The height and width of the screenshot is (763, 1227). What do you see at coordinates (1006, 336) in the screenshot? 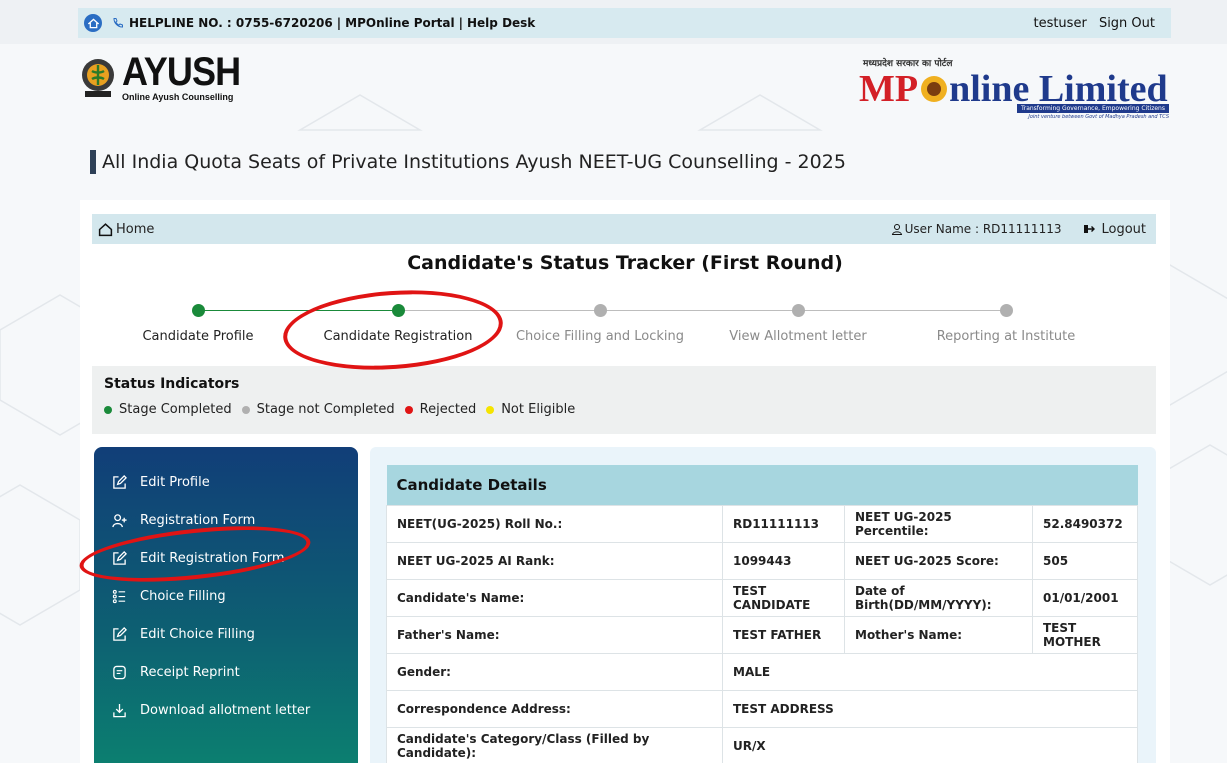
I see `step-label: Reporting at Institute` at bounding box center [1006, 336].